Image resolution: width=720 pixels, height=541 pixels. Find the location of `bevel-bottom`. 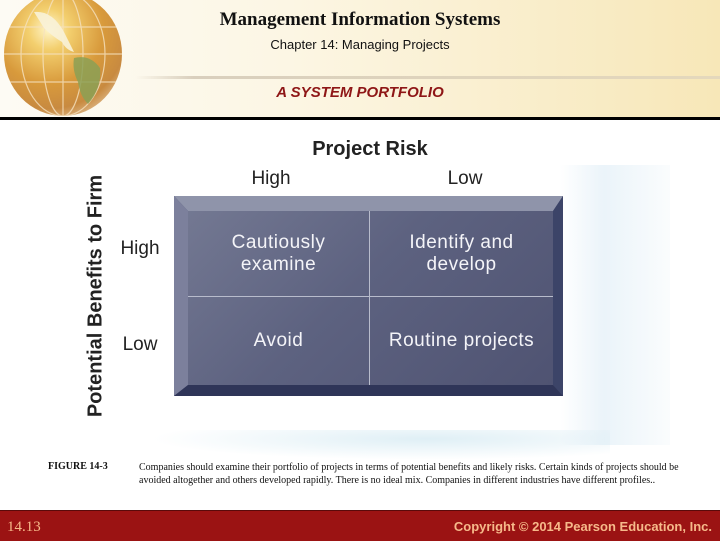

bevel-bottom is located at coordinates (368, 390).